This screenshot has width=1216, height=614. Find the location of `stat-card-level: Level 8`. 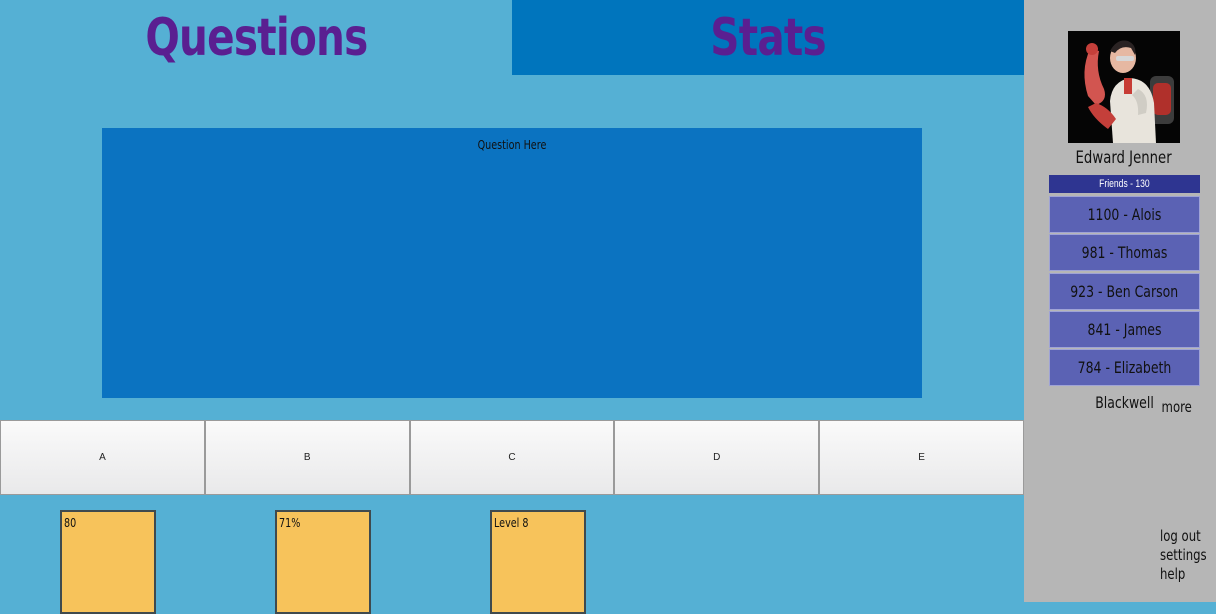

stat-card-level: Level 8 is located at coordinates (538, 562).